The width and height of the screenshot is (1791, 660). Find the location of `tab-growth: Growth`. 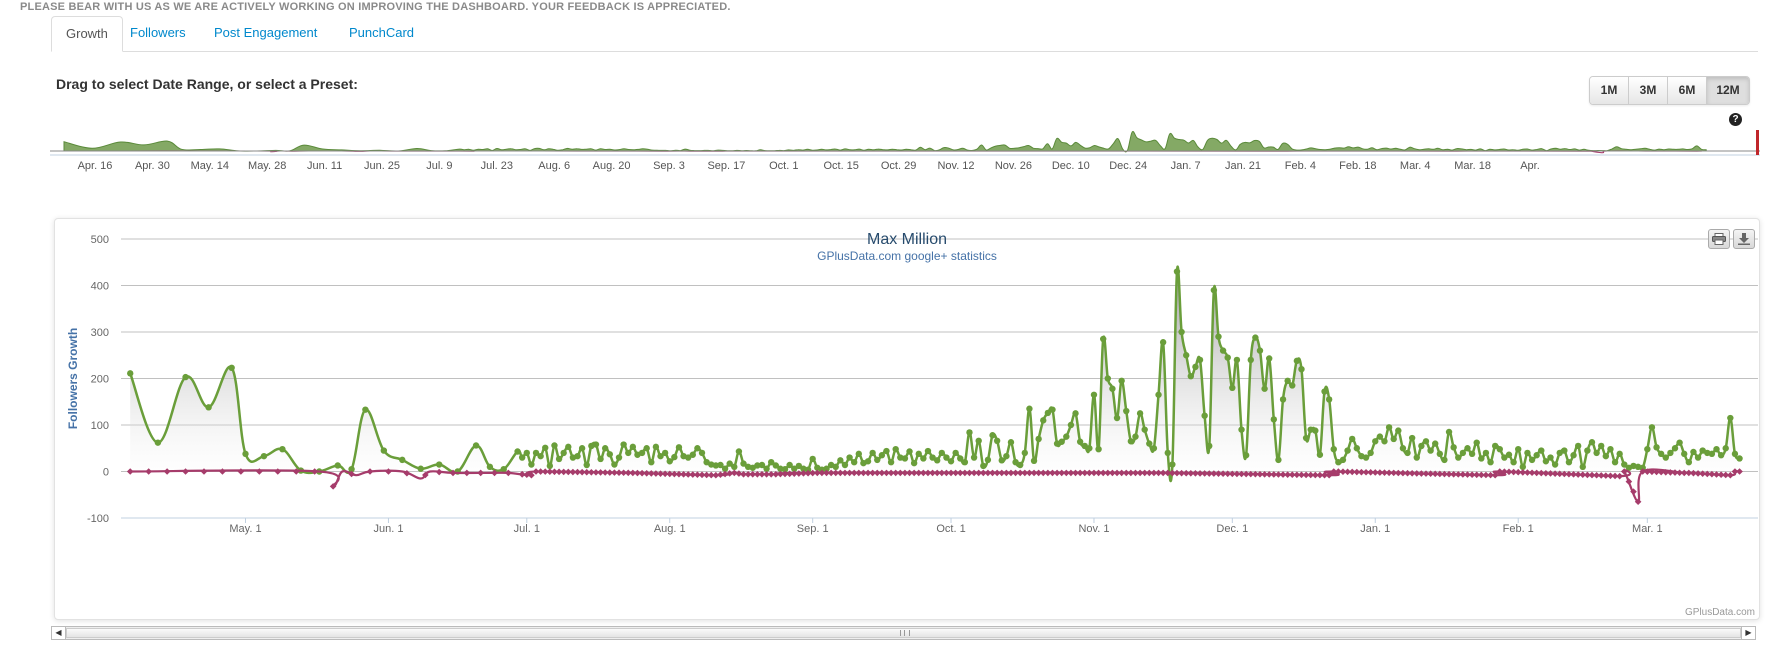

tab-growth: Growth is located at coordinates (87, 34).